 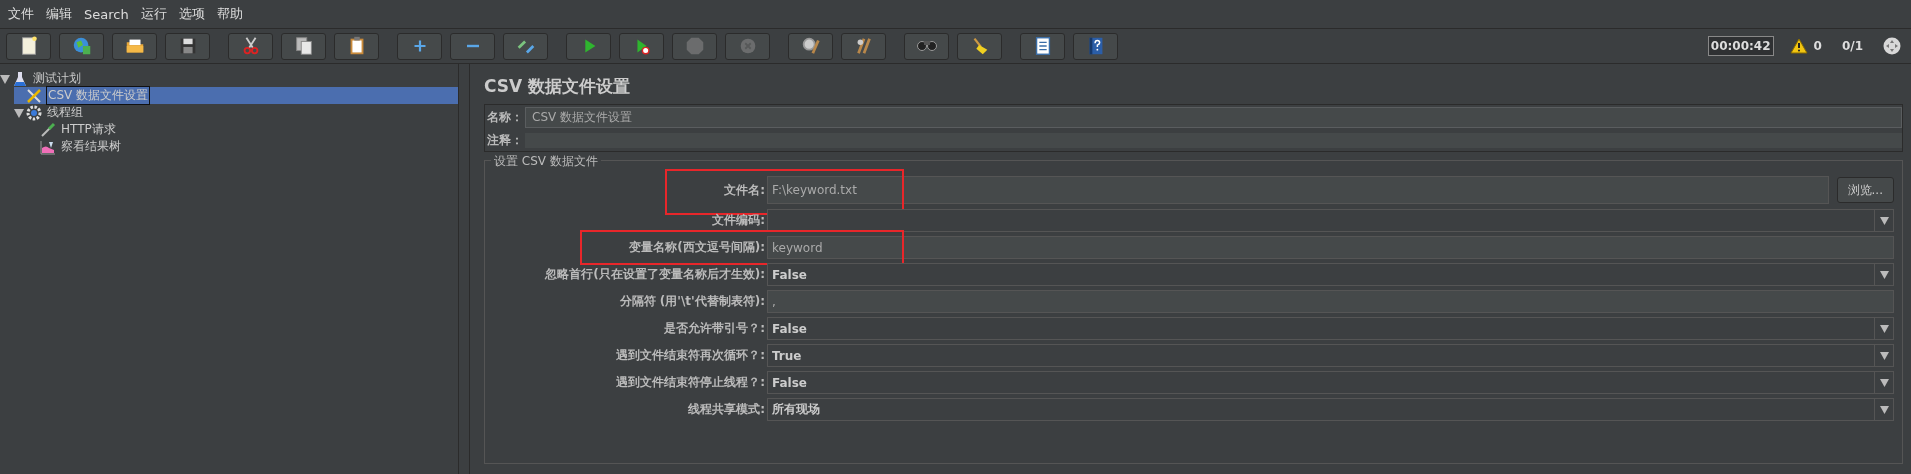 What do you see at coordinates (692, 301) in the screenshot?
I see `field-label: 分隔符 (用'\t'代替制表符):` at bounding box center [692, 301].